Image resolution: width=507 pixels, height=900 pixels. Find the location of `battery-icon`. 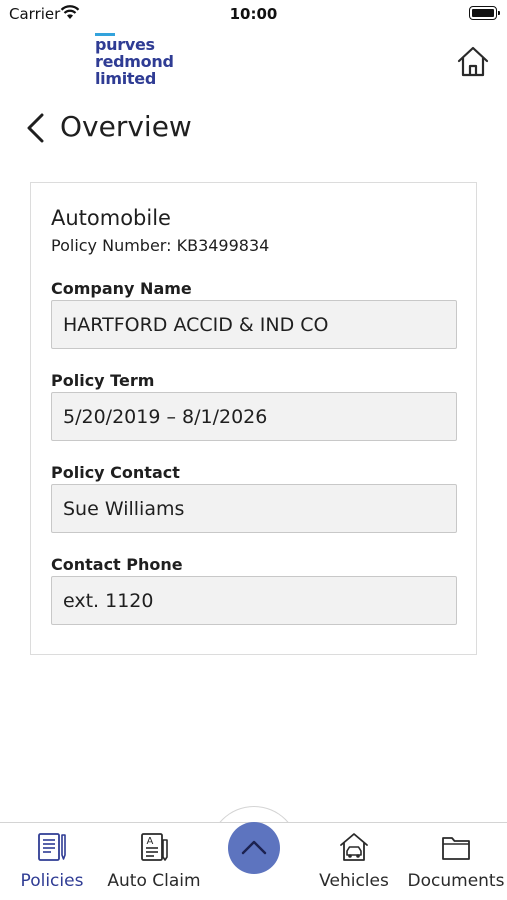

battery-icon is located at coordinates (484, 13).